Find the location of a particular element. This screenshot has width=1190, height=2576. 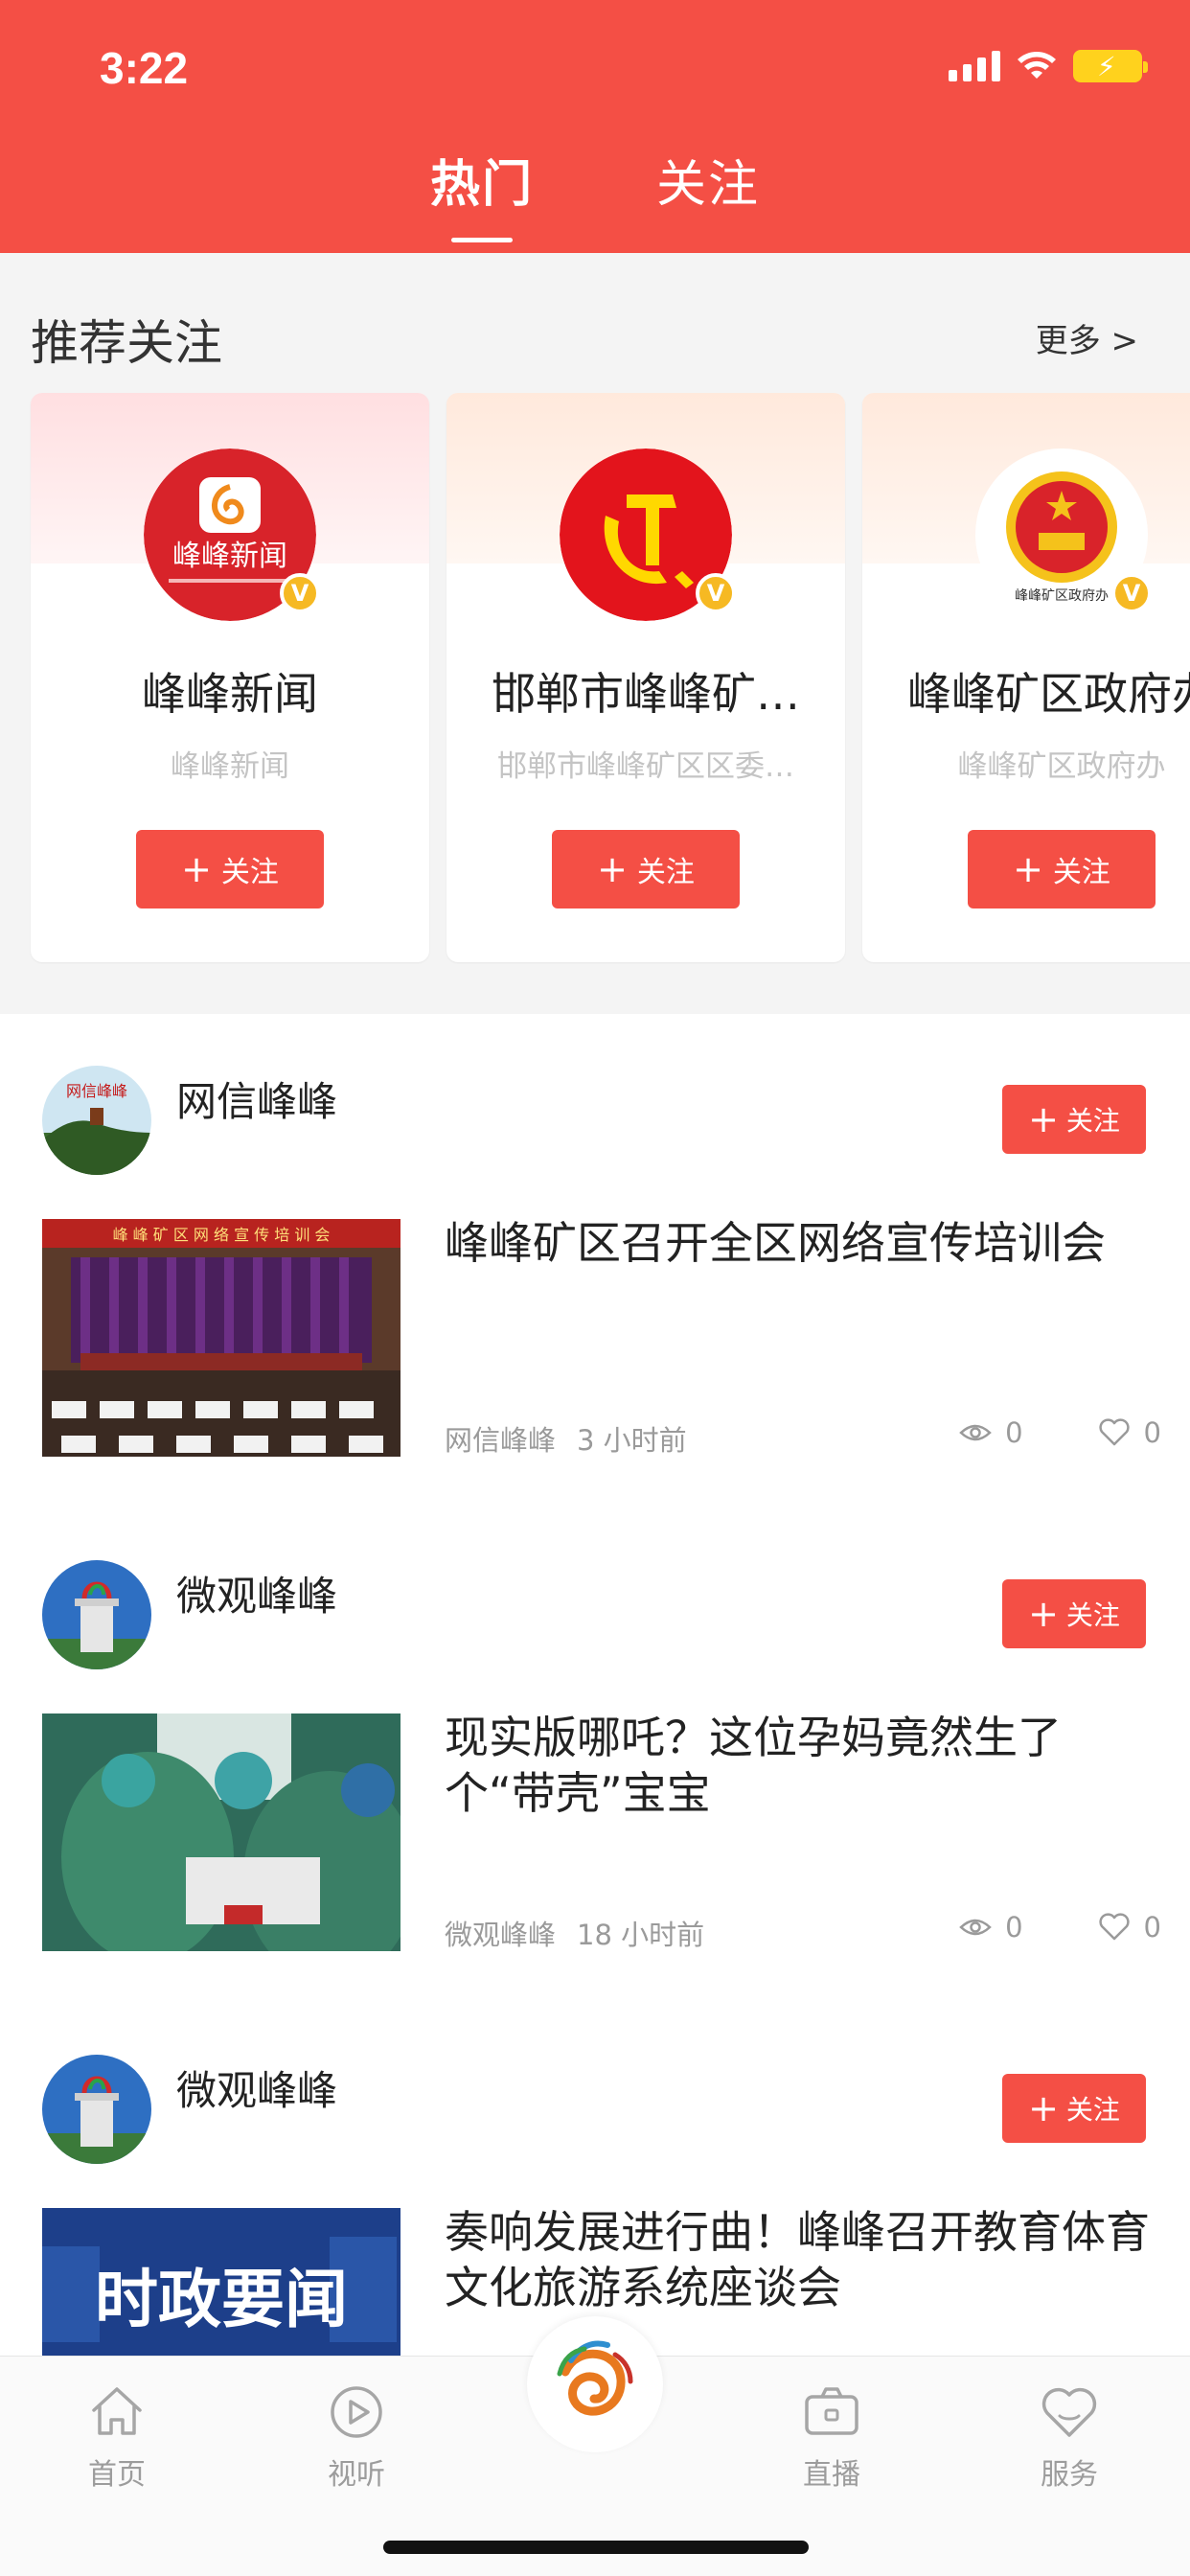

recommend-card: 峰峰矿区政府办 V 峰峰矿区政府办 峰峰矿区政府办 + 关注 is located at coordinates (1026, 677).